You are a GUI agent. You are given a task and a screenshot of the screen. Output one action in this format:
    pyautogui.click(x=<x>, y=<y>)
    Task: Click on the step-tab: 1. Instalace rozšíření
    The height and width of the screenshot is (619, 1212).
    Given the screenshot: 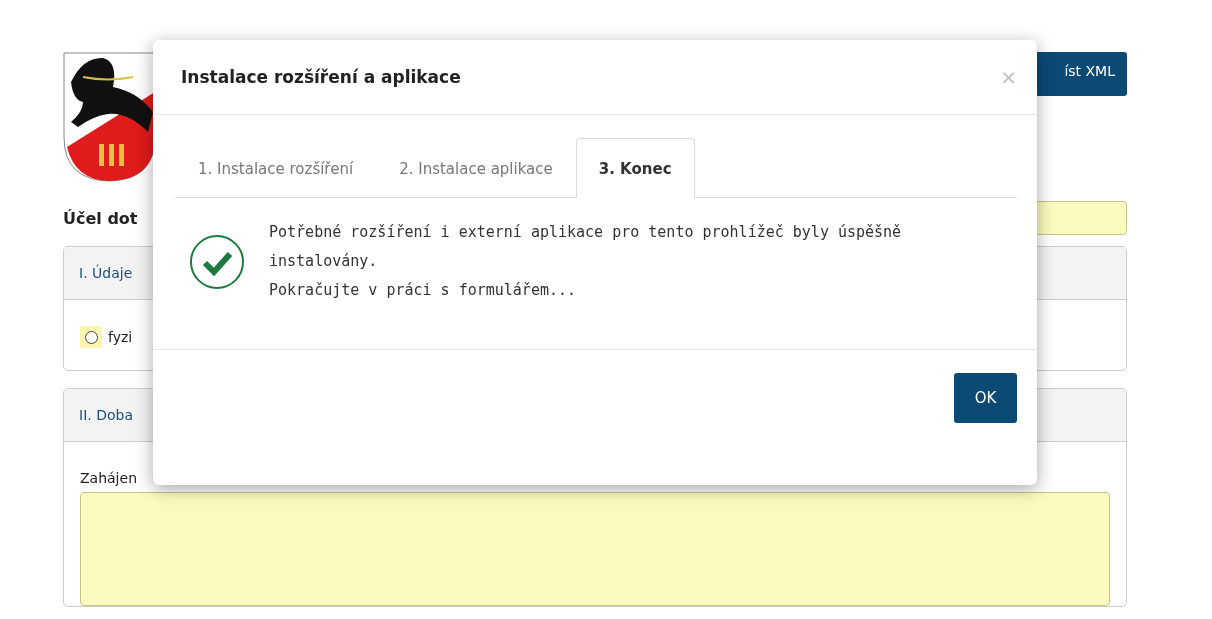 What is the action you would take?
    pyautogui.click(x=276, y=168)
    